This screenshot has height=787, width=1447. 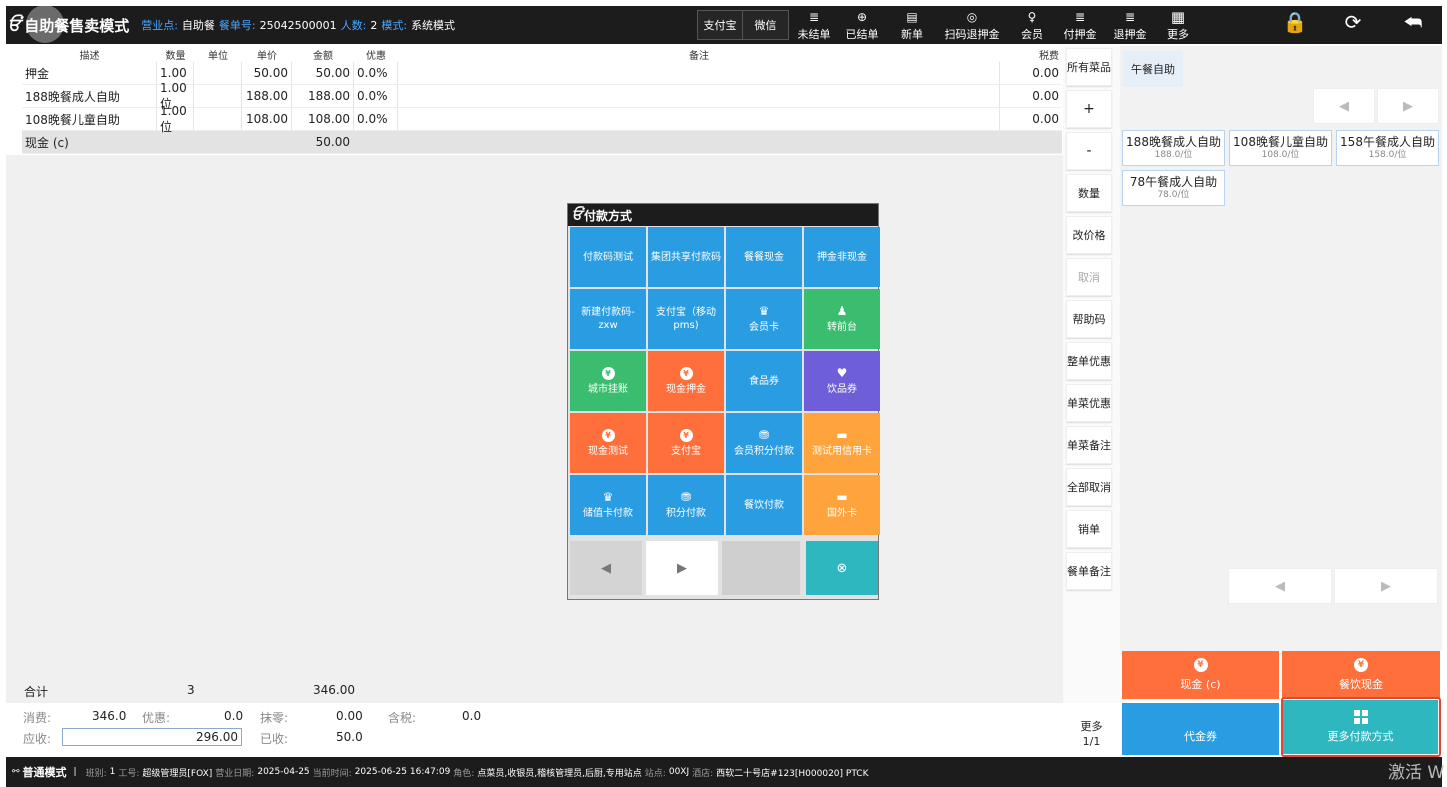 I want to click on dish-next-button: ▶, so click(x=1386, y=586).